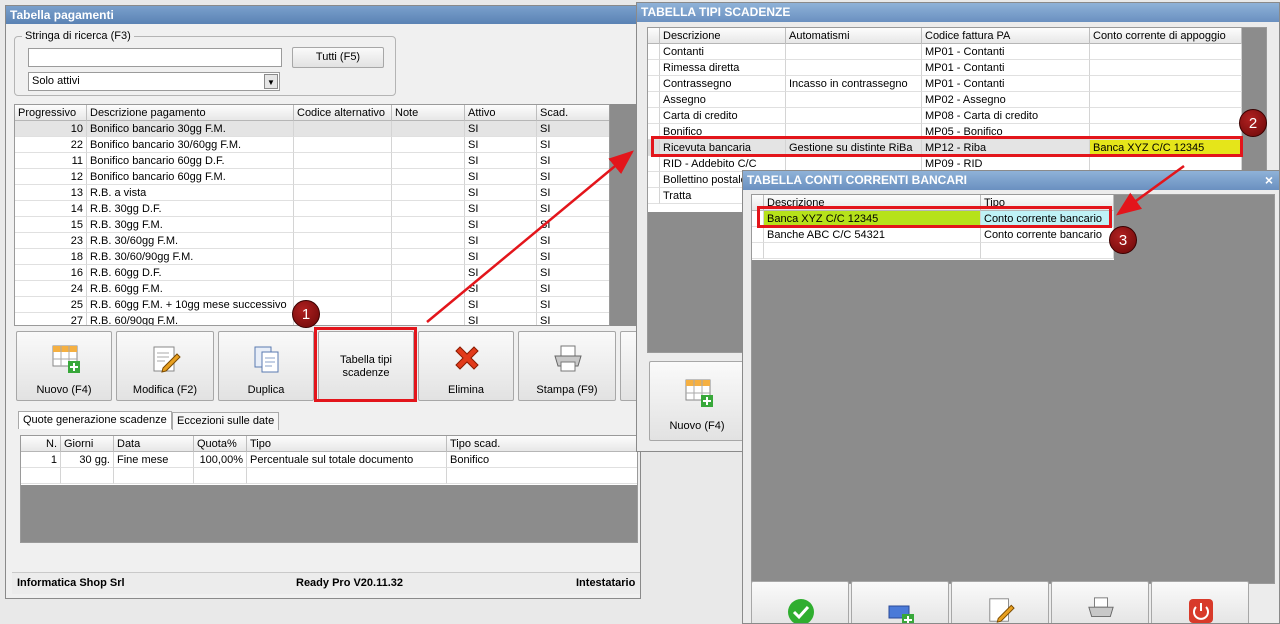  What do you see at coordinates (1006, 52) in the screenshot?
I see `scadenze-cell: MP01 - Contanti` at bounding box center [1006, 52].